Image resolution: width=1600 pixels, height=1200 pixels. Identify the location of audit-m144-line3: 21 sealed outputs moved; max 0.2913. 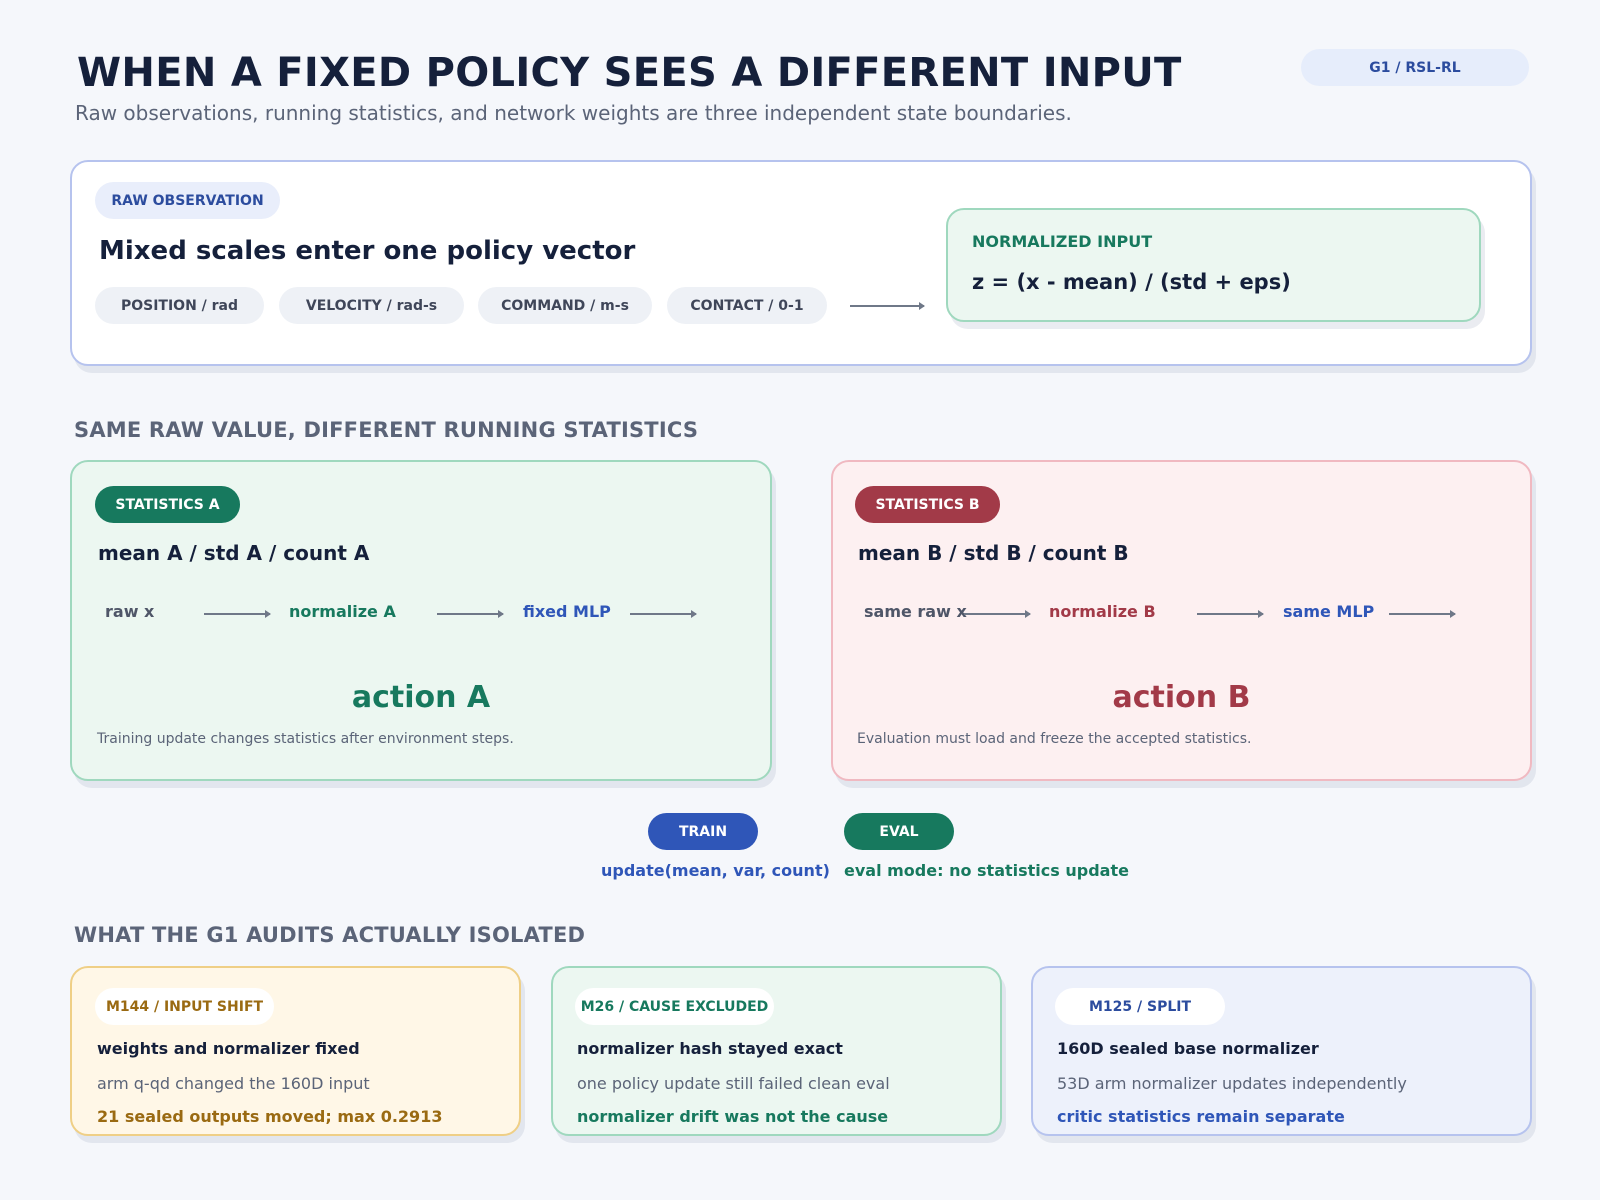
(270, 1116).